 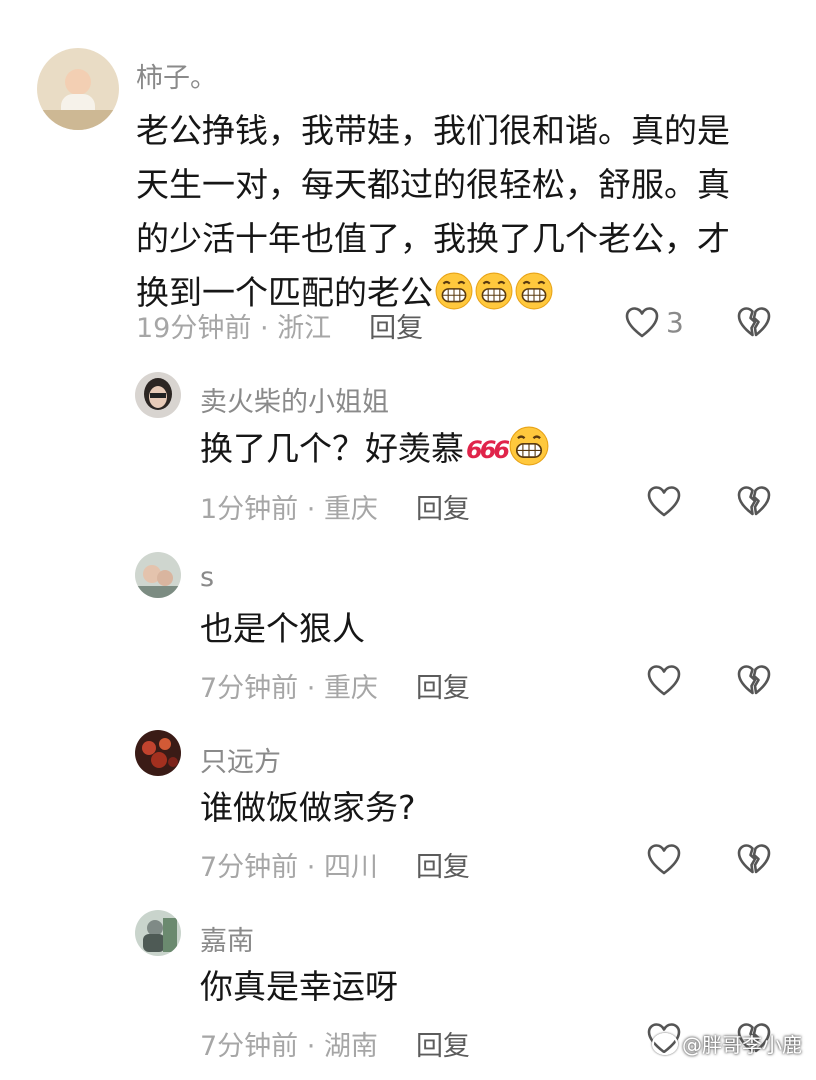 I want to click on username: 嘉南, so click(x=227, y=938).